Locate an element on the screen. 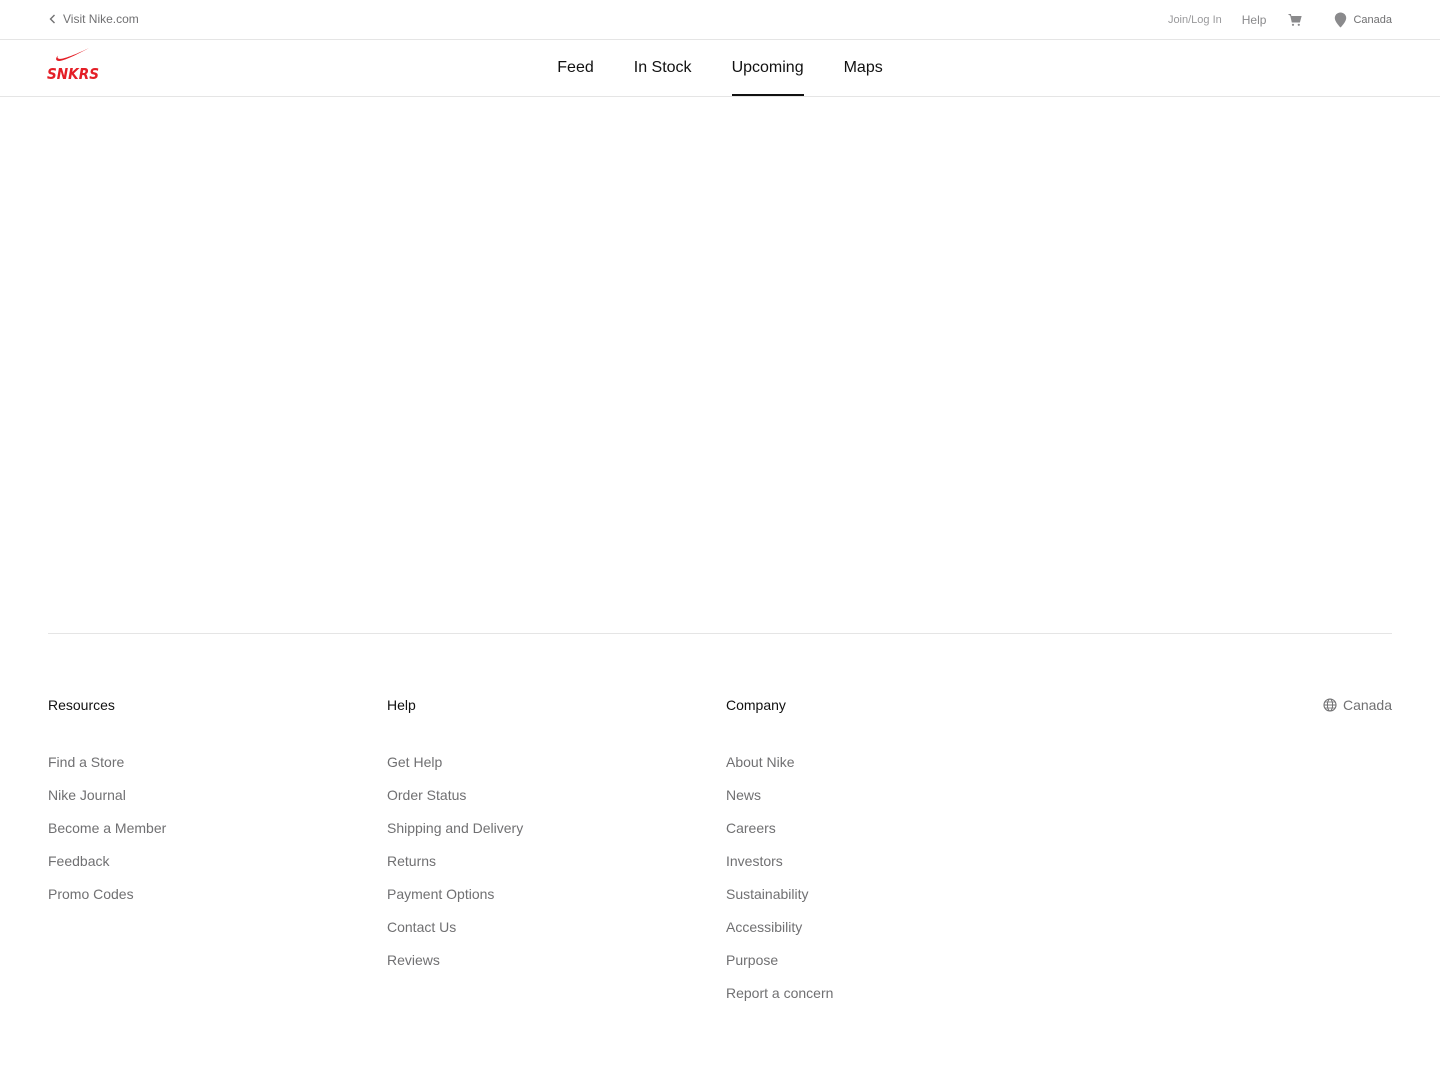 The width and height of the screenshot is (1440, 1080). utility-links: Join/Log In Help Canada is located at coordinates (1280, 20).